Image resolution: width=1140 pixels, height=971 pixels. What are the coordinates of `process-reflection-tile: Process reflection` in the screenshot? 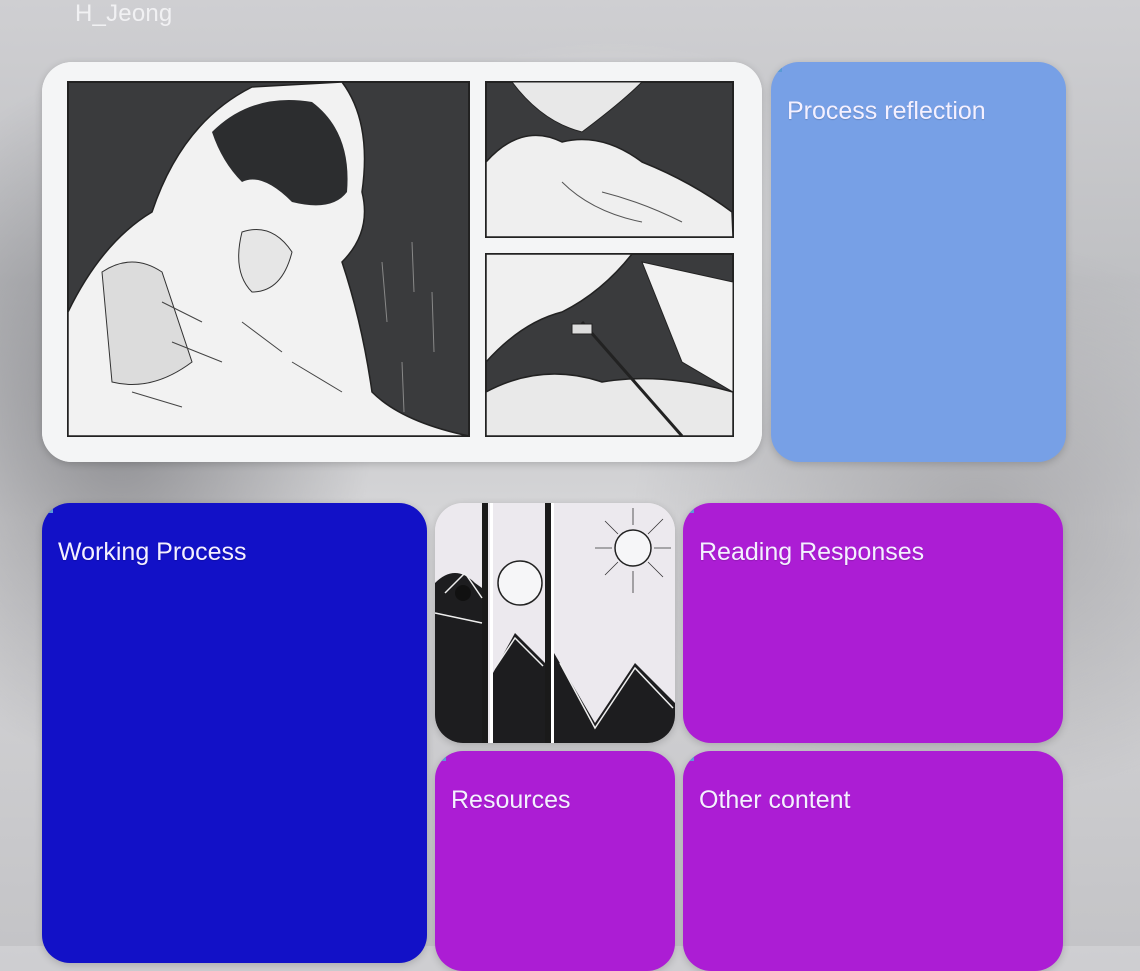 It's located at (918, 262).